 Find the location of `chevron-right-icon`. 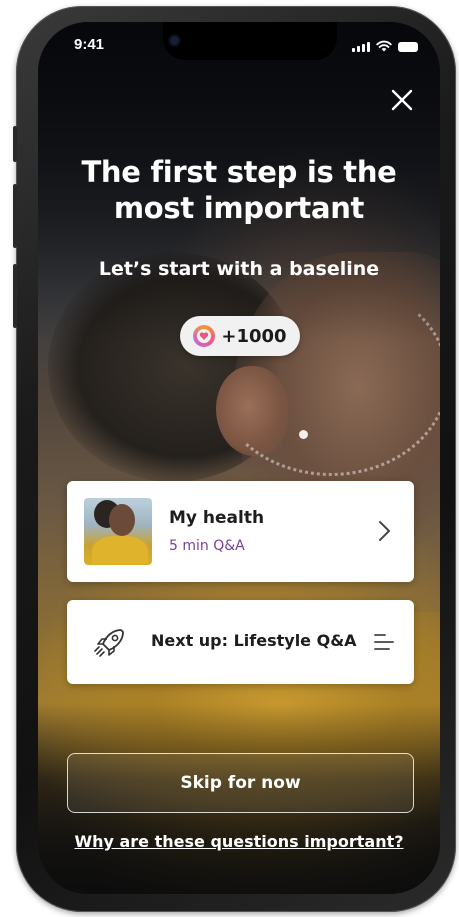

chevron-right-icon is located at coordinates (384, 531).